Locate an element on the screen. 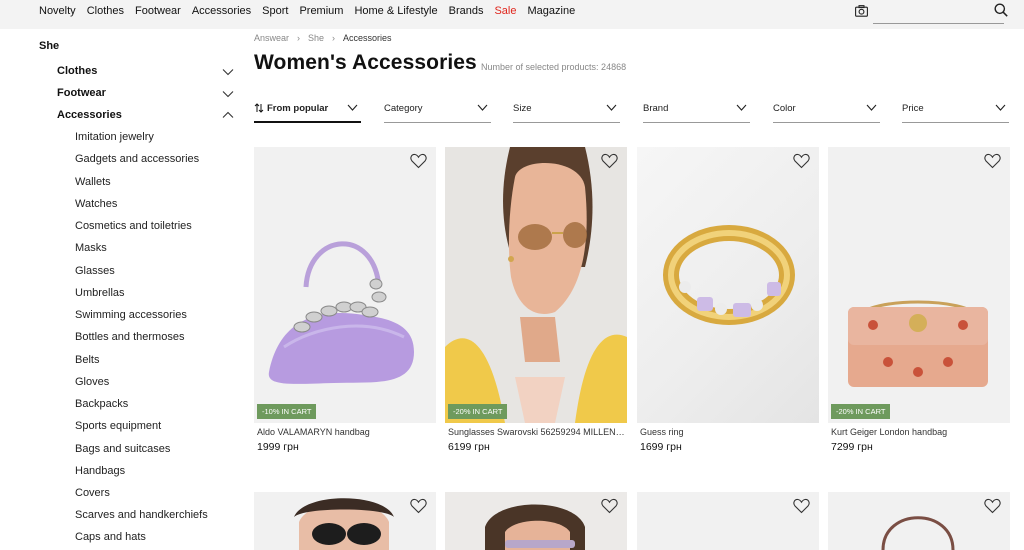 The image size is (1024, 550). filter-label: Color is located at coordinates (784, 108).